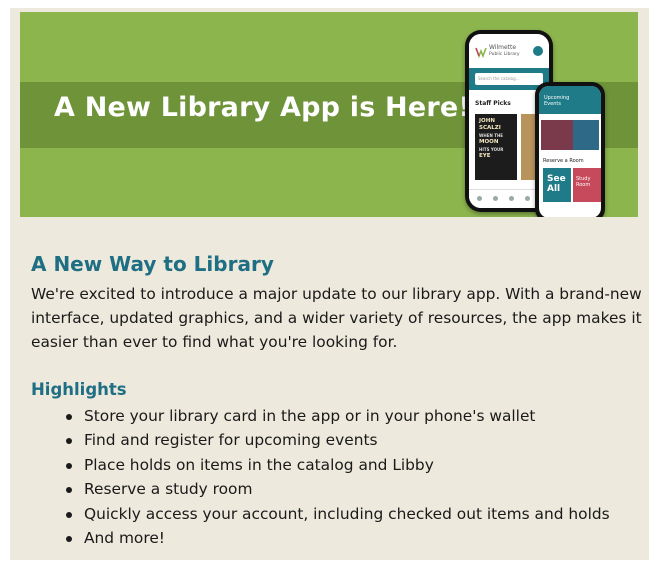 The height and width of the screenshot is (568, 659). I want to click on section-heading: A New Way to Library, so click(152, 264).